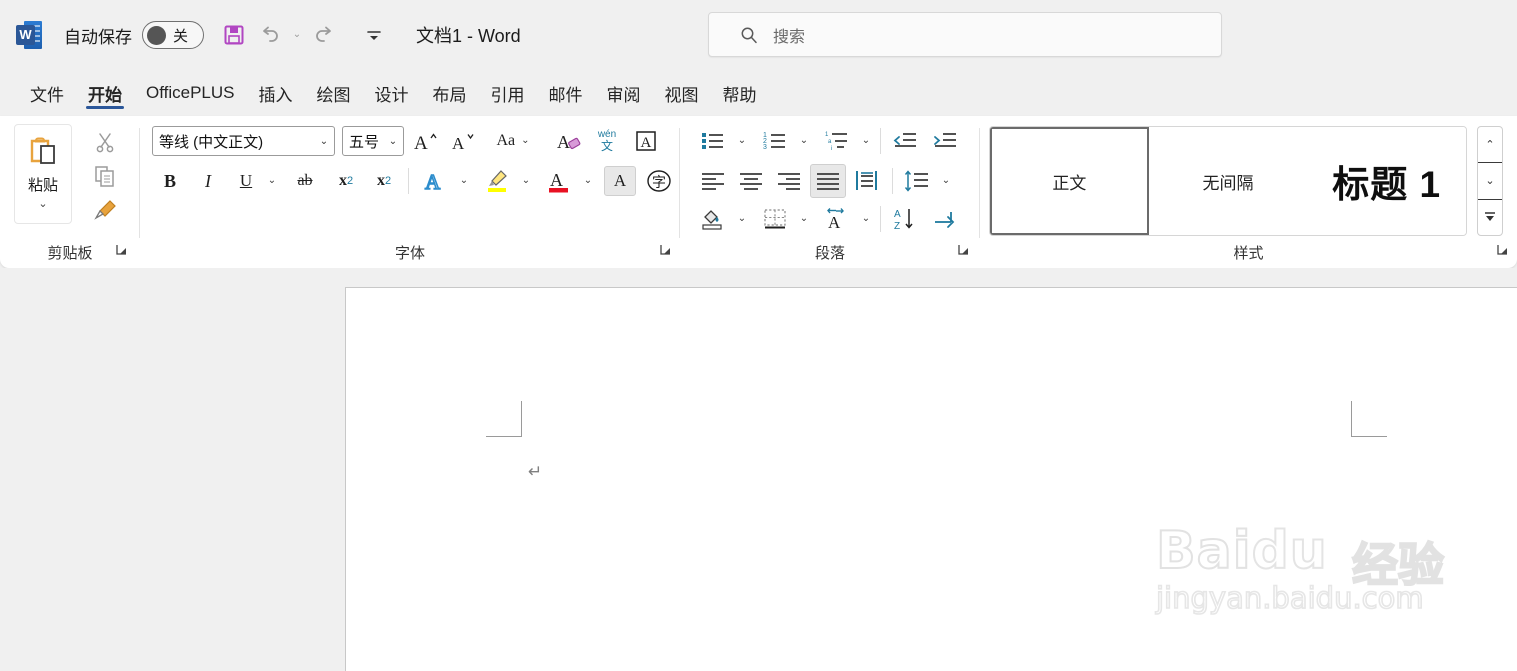 This screenshot has width=1517, height=671. What do you see at coordinates (324, 141) in the screenshot?
I see `font-name-chevron-down-icon: ⌄` at bounding box center [324, 141].